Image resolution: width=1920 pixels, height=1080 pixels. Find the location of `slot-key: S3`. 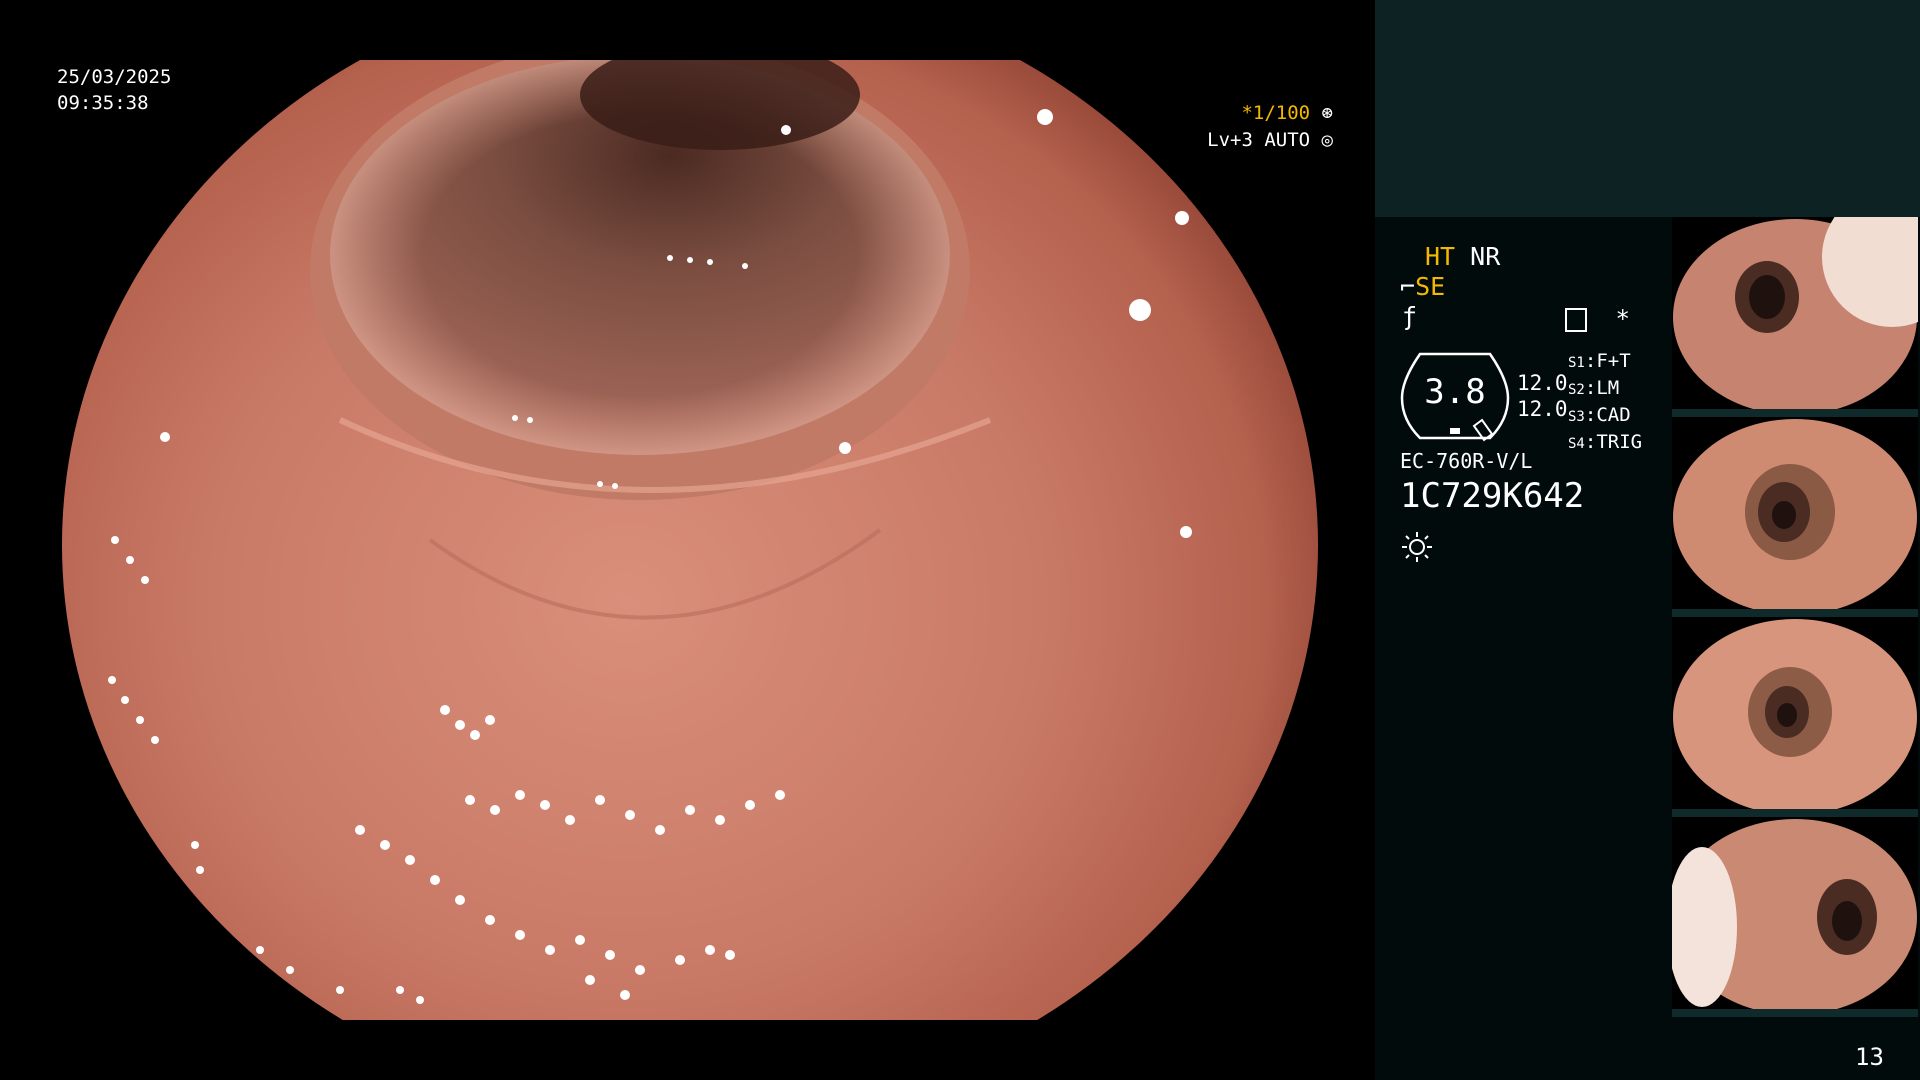

slot-key: S3 is located at coordinates (1576, 417).